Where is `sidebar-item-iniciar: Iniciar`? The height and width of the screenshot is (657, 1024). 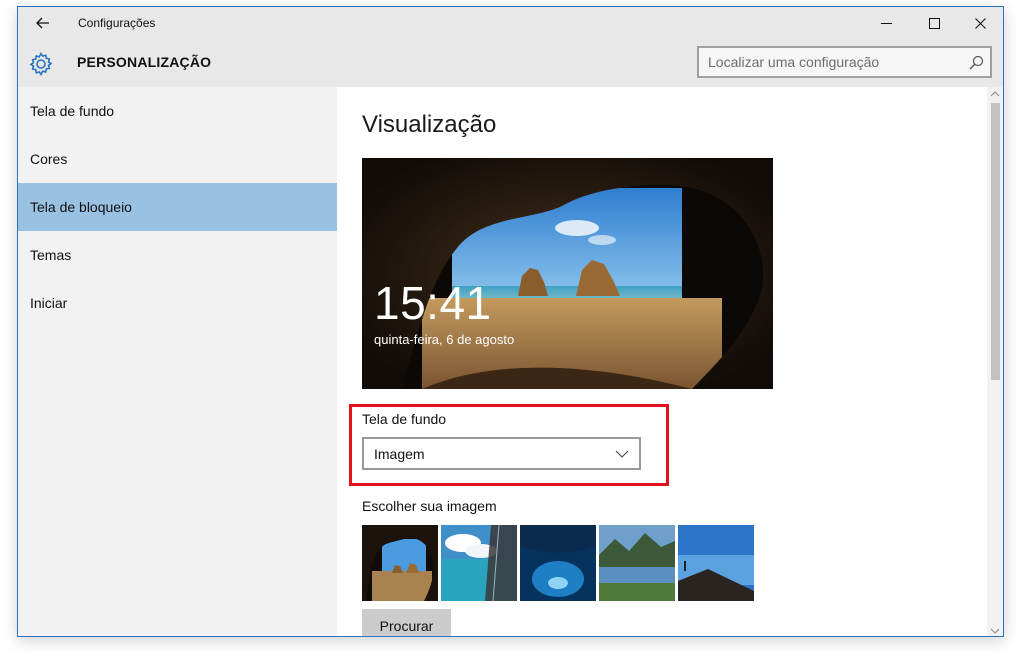
sidebar-item-iniciar: Iniciar is located at coordinates (177, 303).